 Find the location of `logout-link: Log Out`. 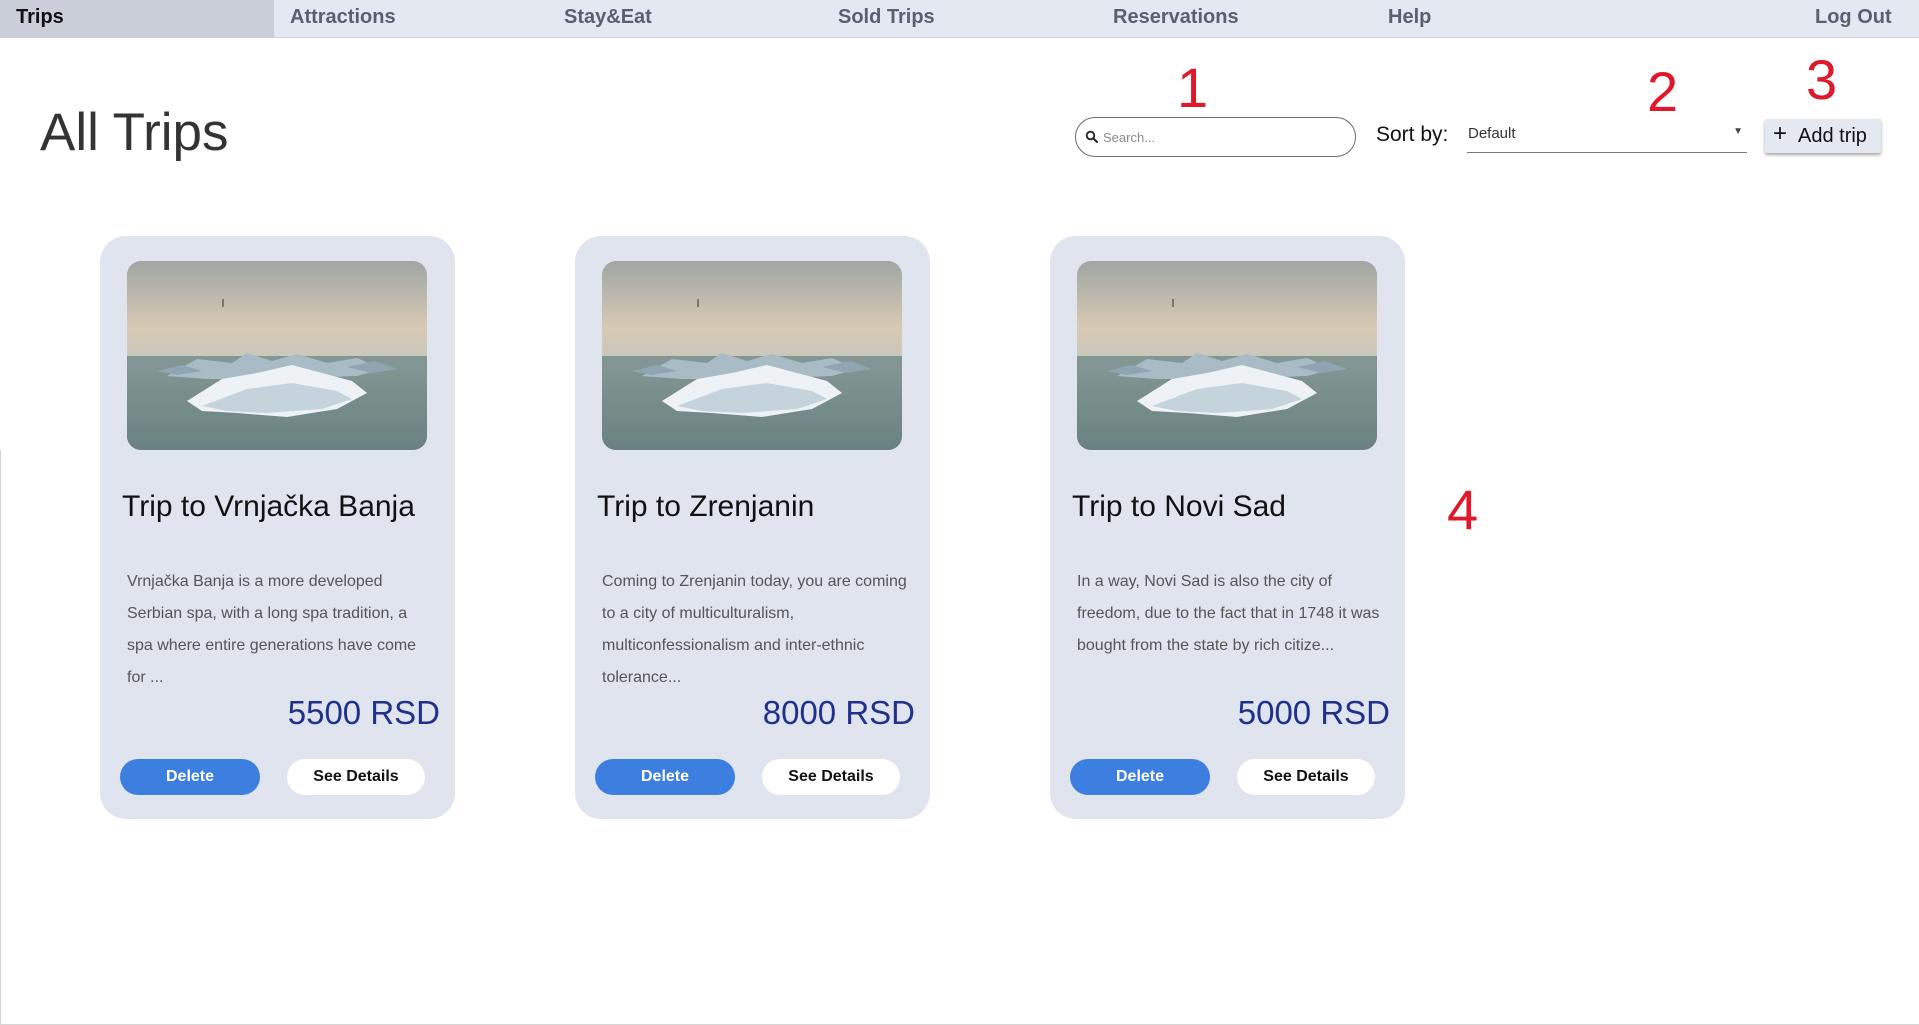

logout-link: Log Out is located at coordinates (1853, 18).